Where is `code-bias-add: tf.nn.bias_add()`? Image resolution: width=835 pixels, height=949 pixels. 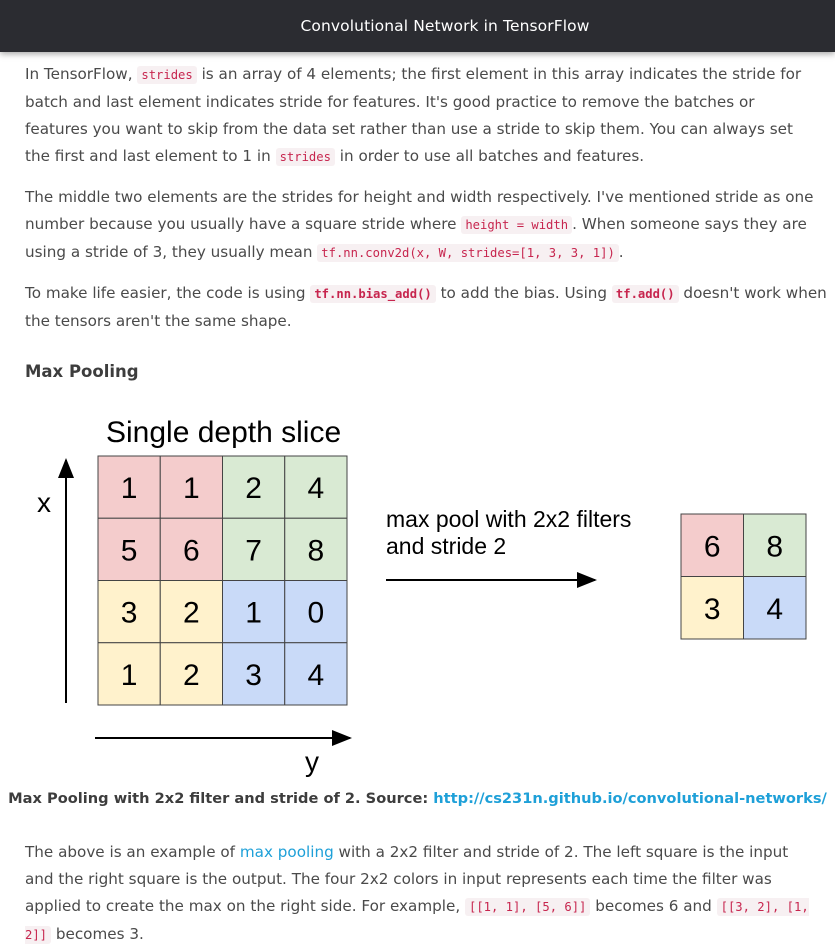
code-bias-add: tf.nn.bias_add() is located at coordinates (373, 294).